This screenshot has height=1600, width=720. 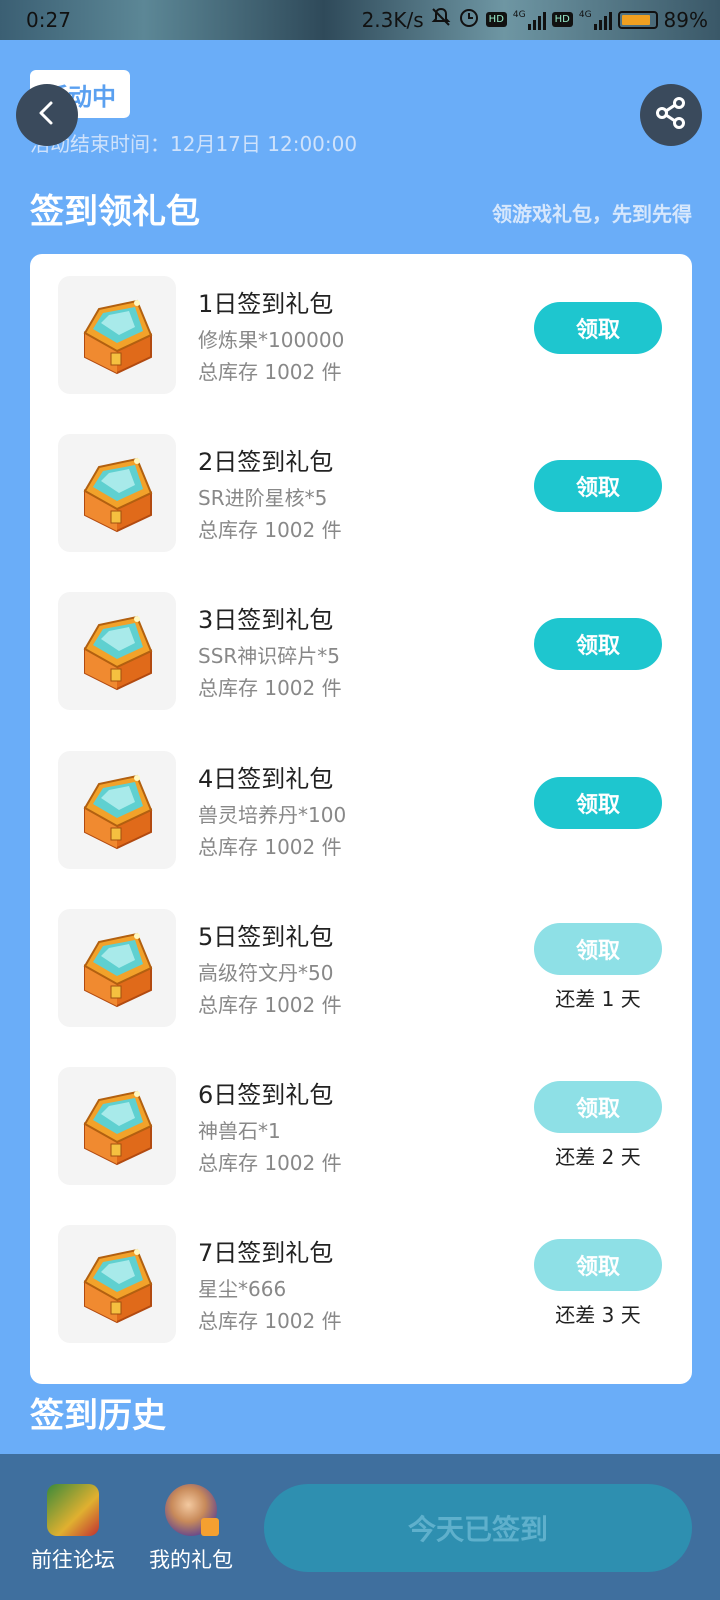 I want to click on my-gifts-link: 我的礼包, so click(x=191, y=1529).